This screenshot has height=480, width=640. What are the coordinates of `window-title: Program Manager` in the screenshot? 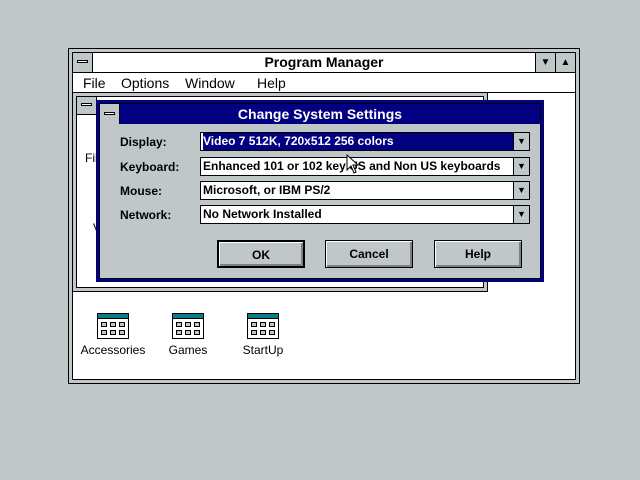 It's located at (324, 62).